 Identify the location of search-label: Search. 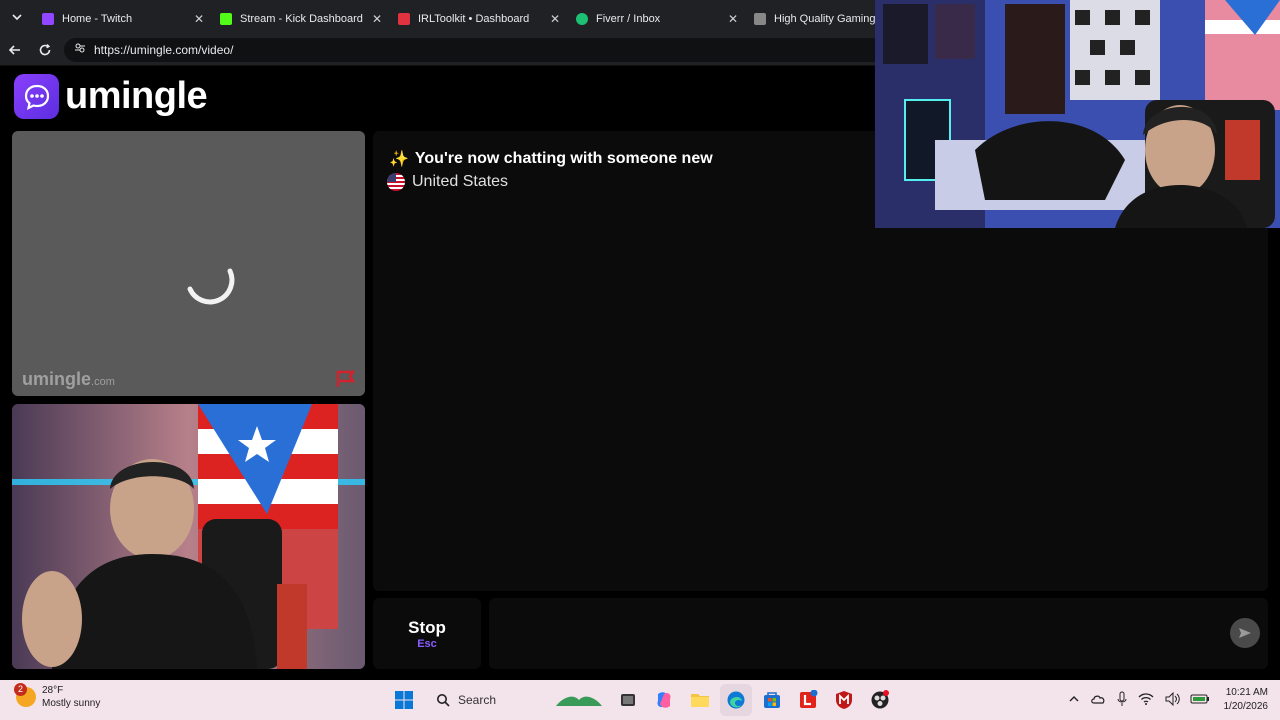
(477, 700).